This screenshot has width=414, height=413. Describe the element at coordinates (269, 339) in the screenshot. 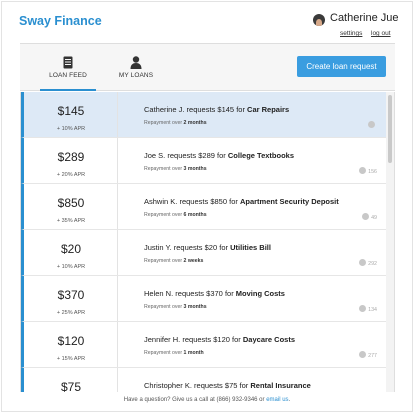

I see `loan-purpose: Daycare Costs` at that location.